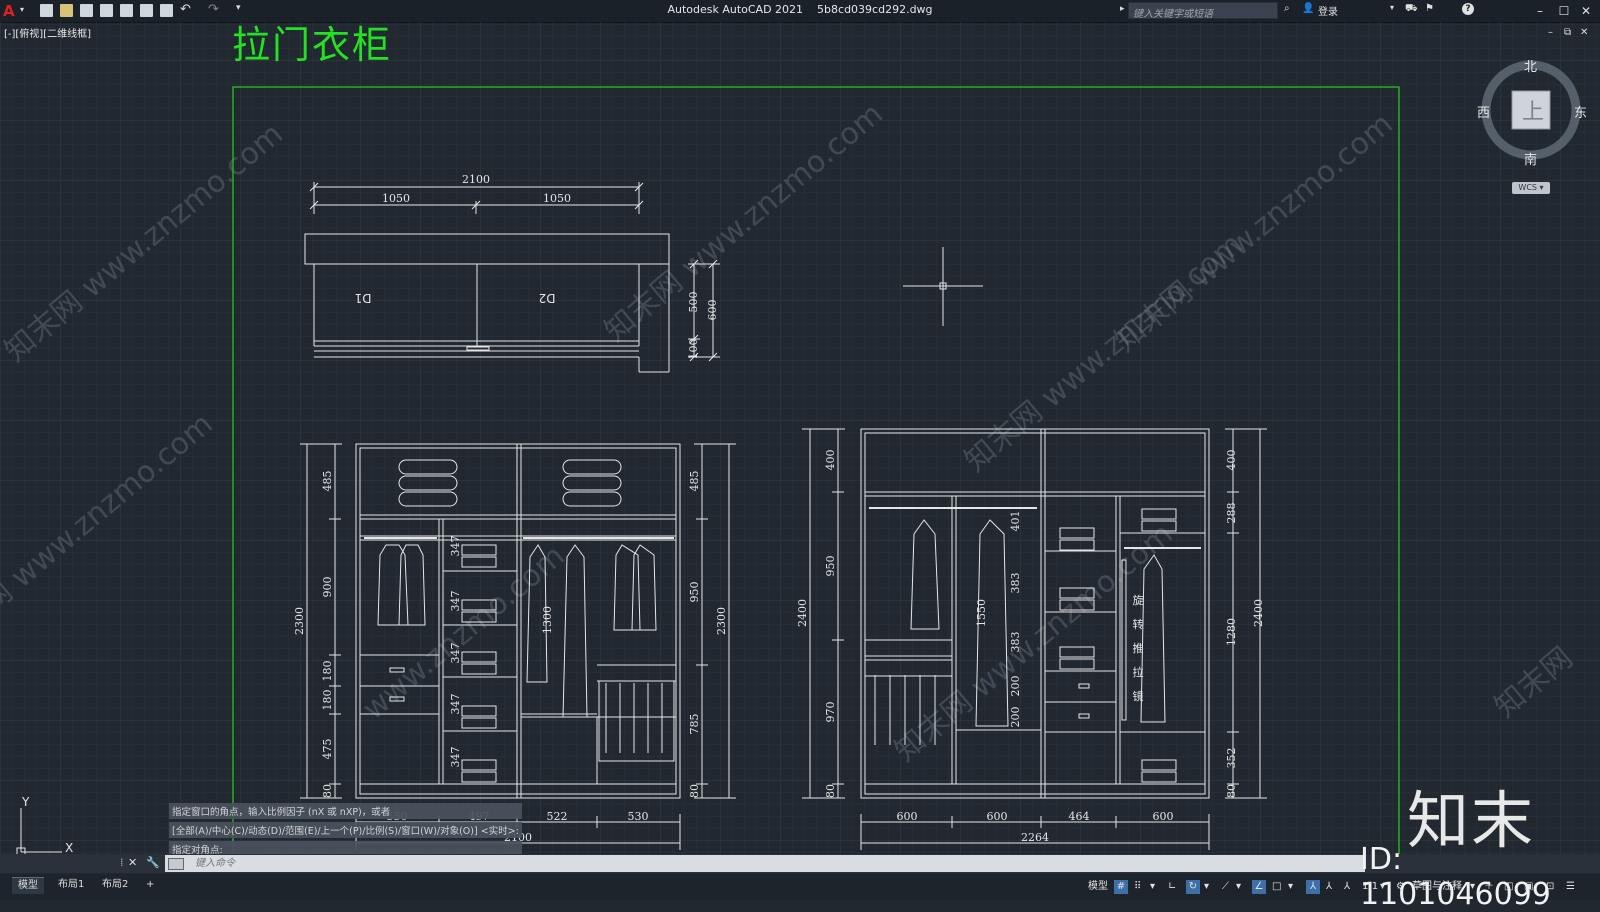 The image size is (1600, 912). Describe the element at coordinates (25, 802) in the screenshot. I see `ucs-y-label: Y` at that location.